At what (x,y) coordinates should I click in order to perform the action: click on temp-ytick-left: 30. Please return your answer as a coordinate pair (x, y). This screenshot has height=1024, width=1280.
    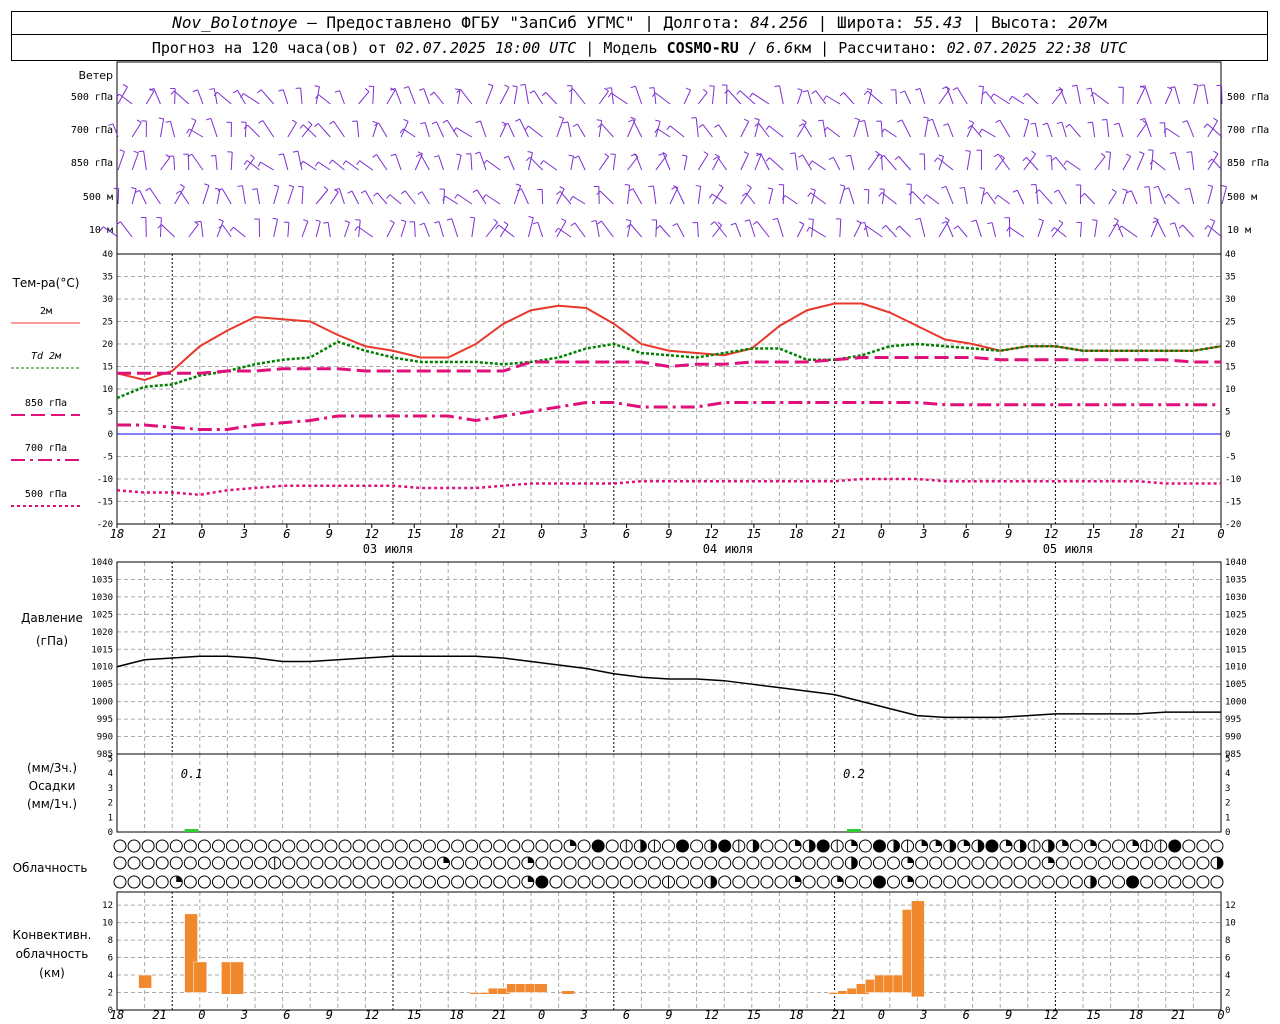
    Looking at the image, I should click on (107, 300).